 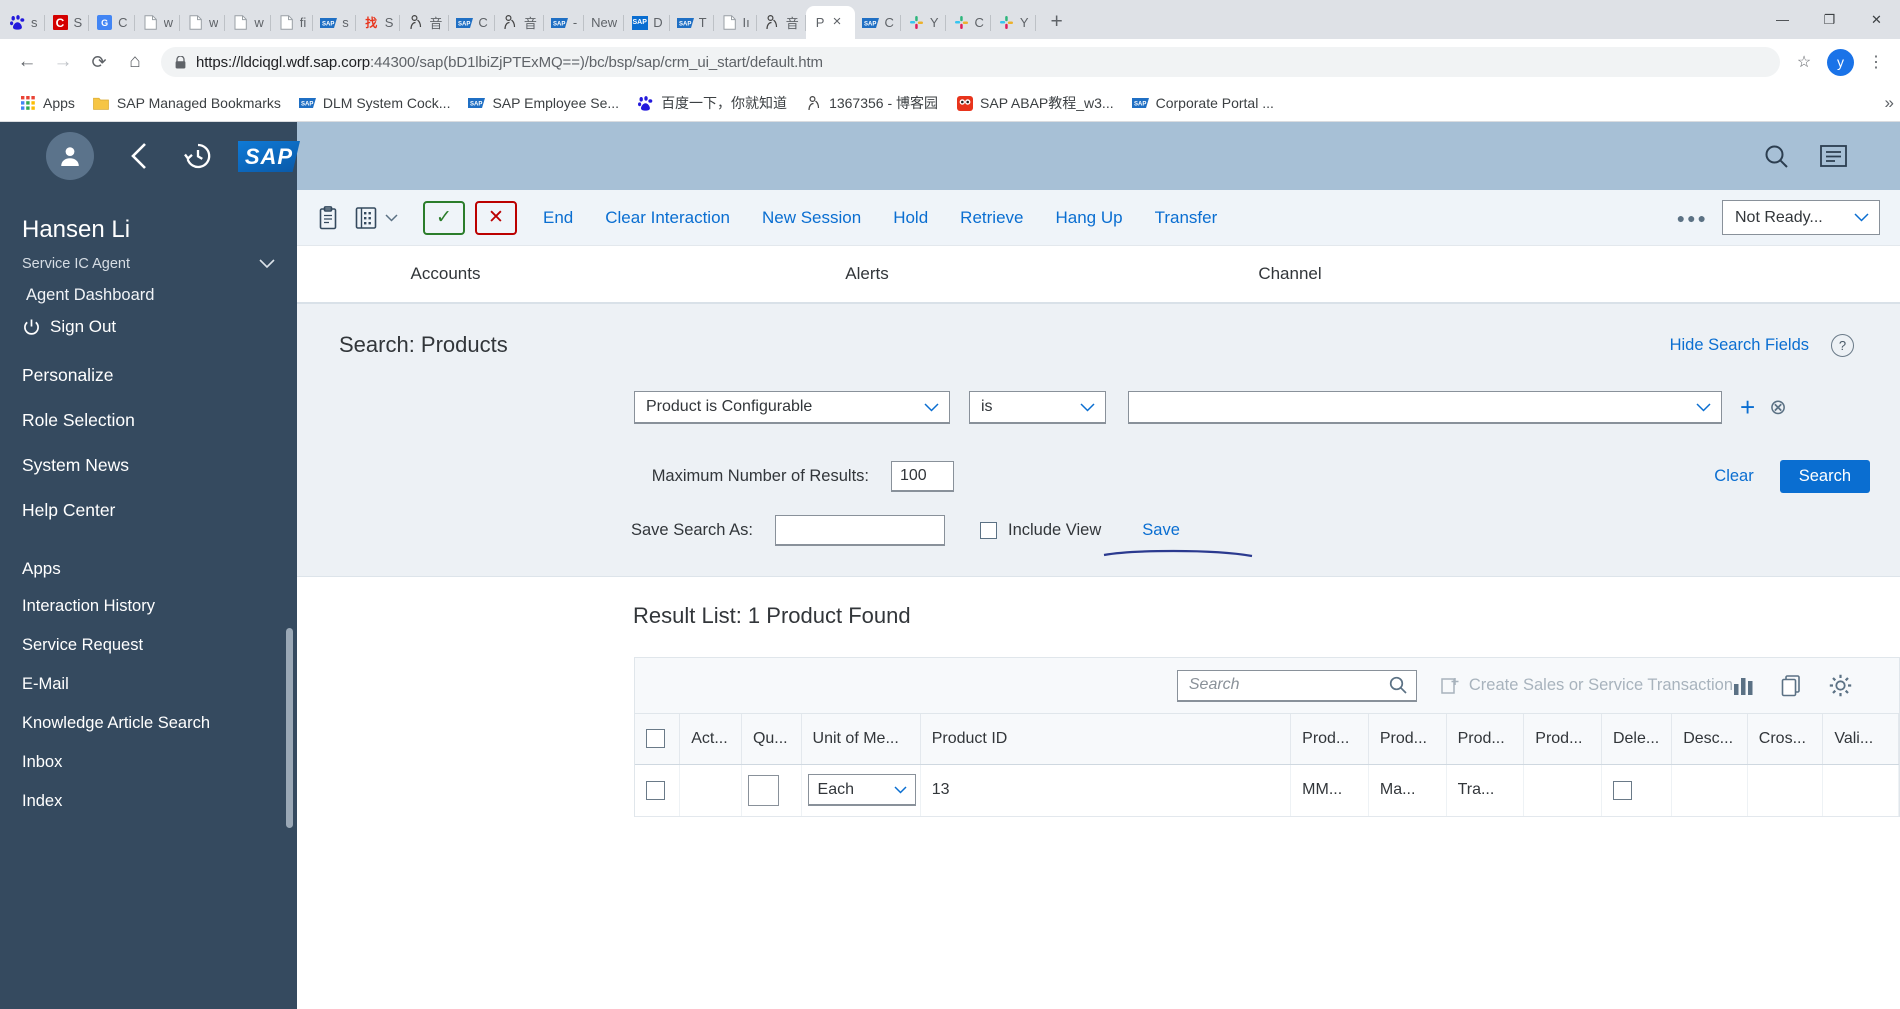 I want to click on bookmark-item: 1367356 - 博客园, so click(x=871, y=103).